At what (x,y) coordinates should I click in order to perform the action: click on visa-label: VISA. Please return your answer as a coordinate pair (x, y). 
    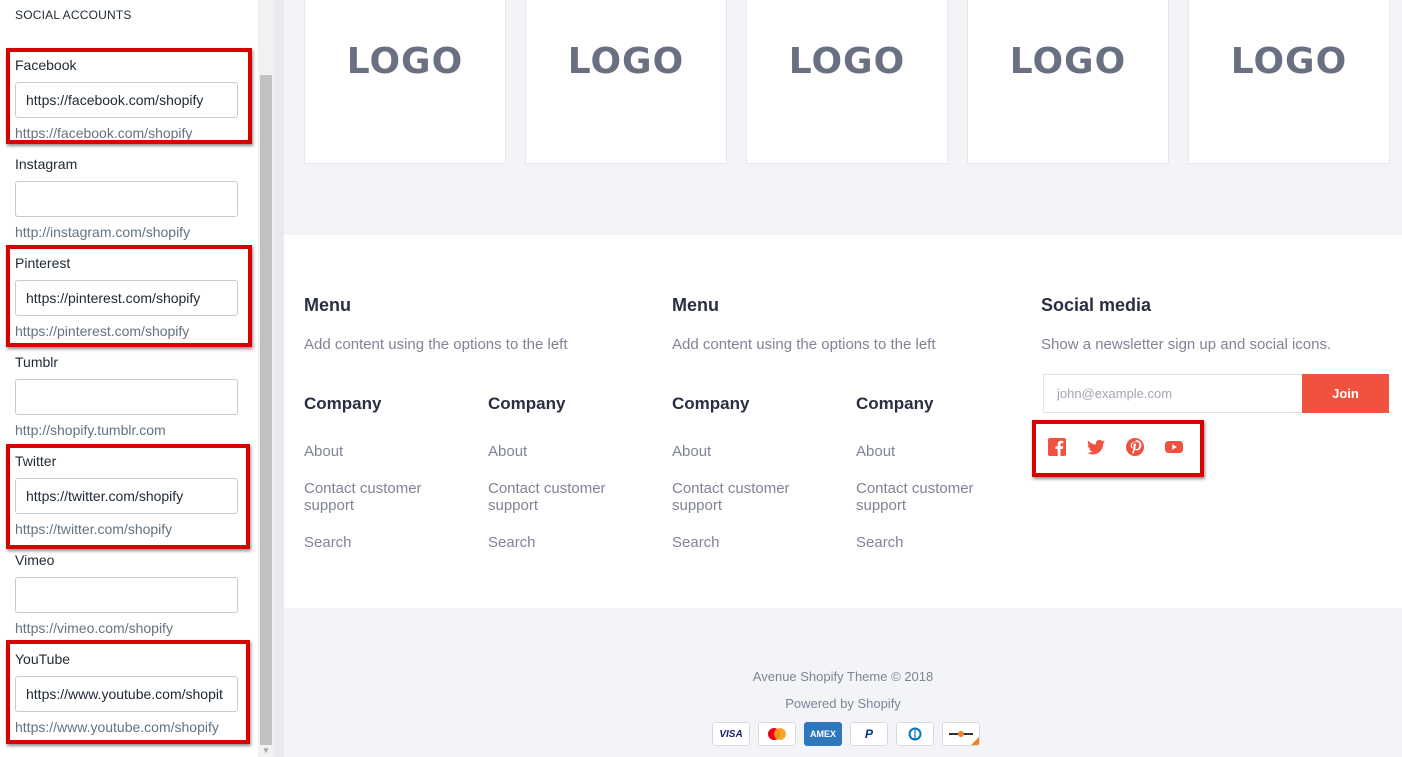
    Looking at the image, I should click on (731, 734).